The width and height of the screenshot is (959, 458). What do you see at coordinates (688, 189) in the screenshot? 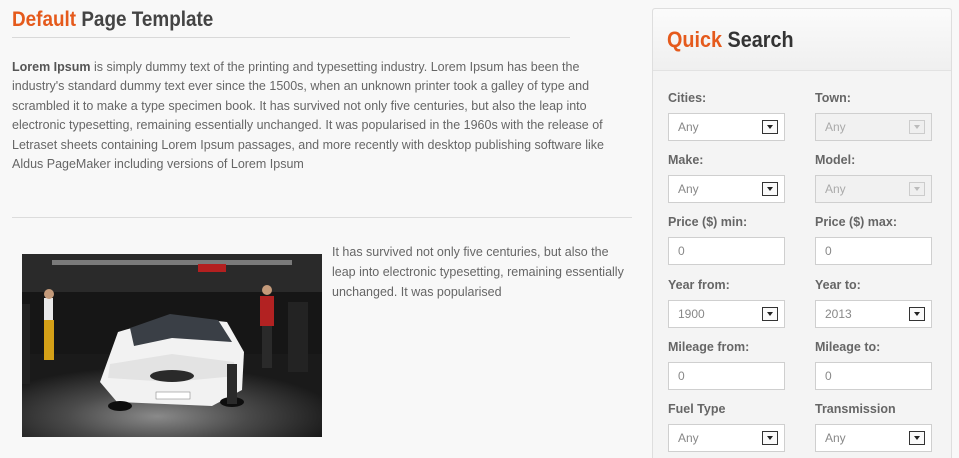
I see `make-value: Any` at bounding box center [688, 189].